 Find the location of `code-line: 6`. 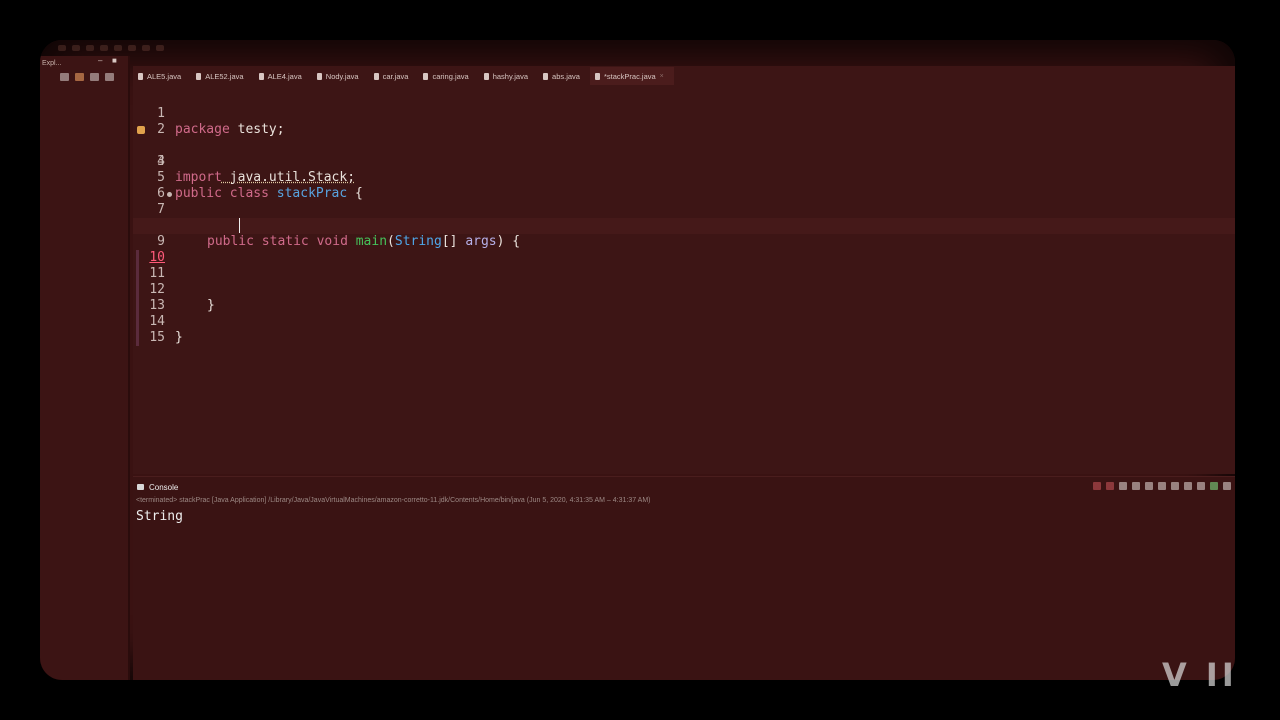

code-line: 6 is located at coordinates (684, 185).